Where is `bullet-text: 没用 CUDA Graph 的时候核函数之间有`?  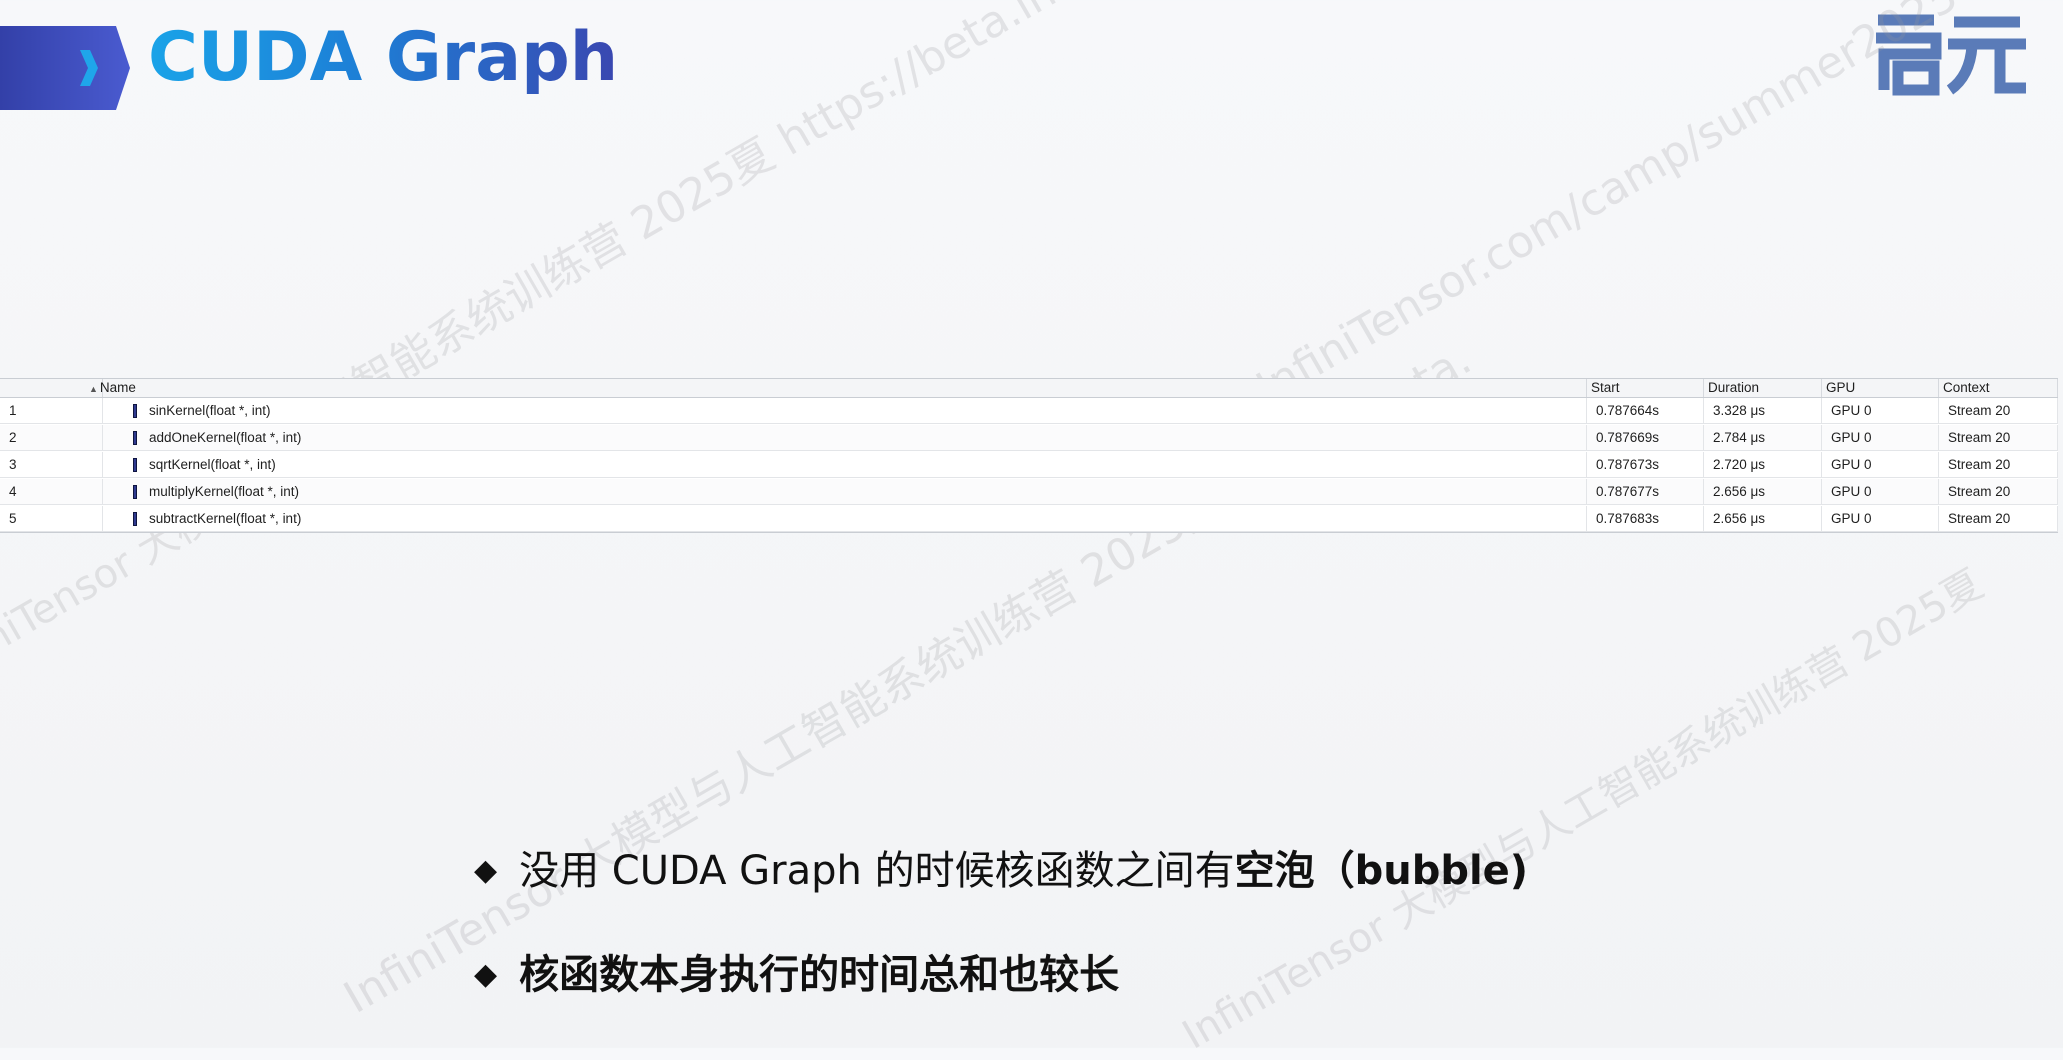 bullet-text: 没用 CUDA Graph 的时候核函数之间有 is located at coordinates (877, 871).